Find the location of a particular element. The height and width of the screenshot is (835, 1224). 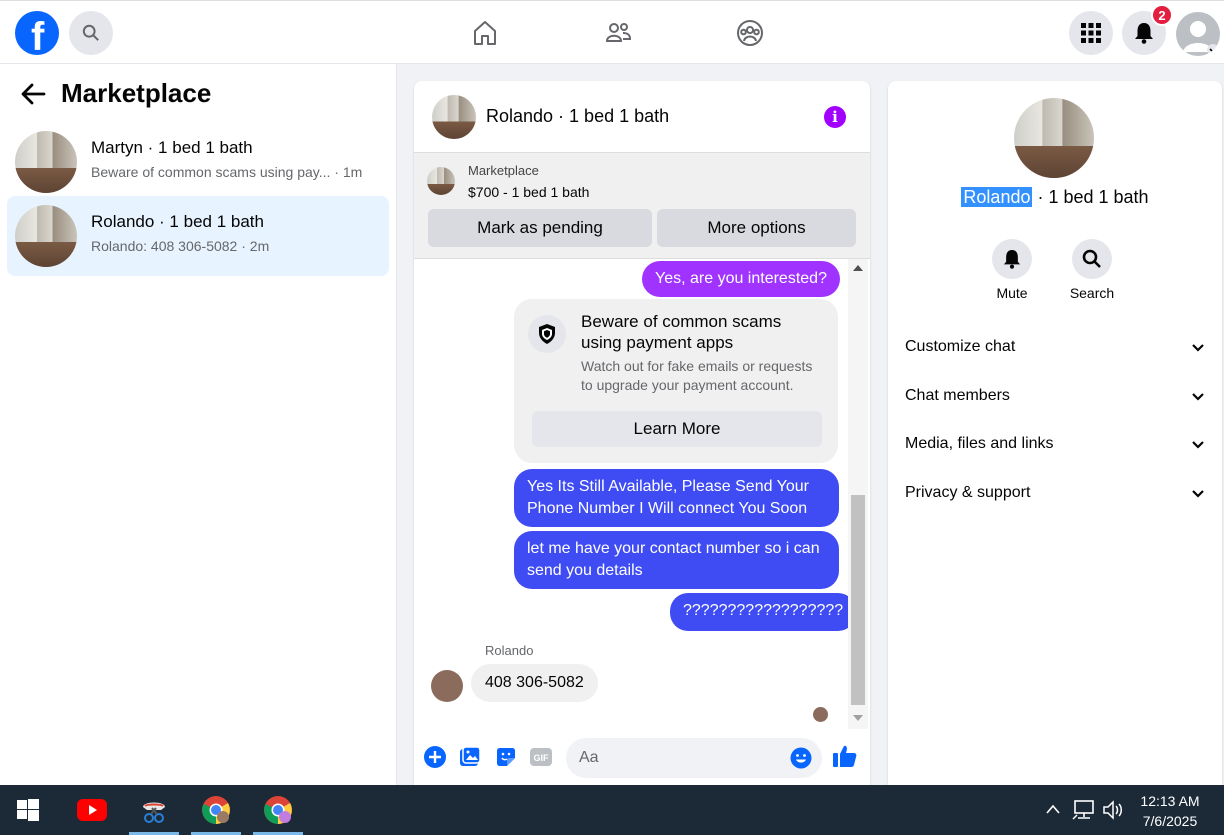

facebook-logo: f is located at coordinates (37, 35).